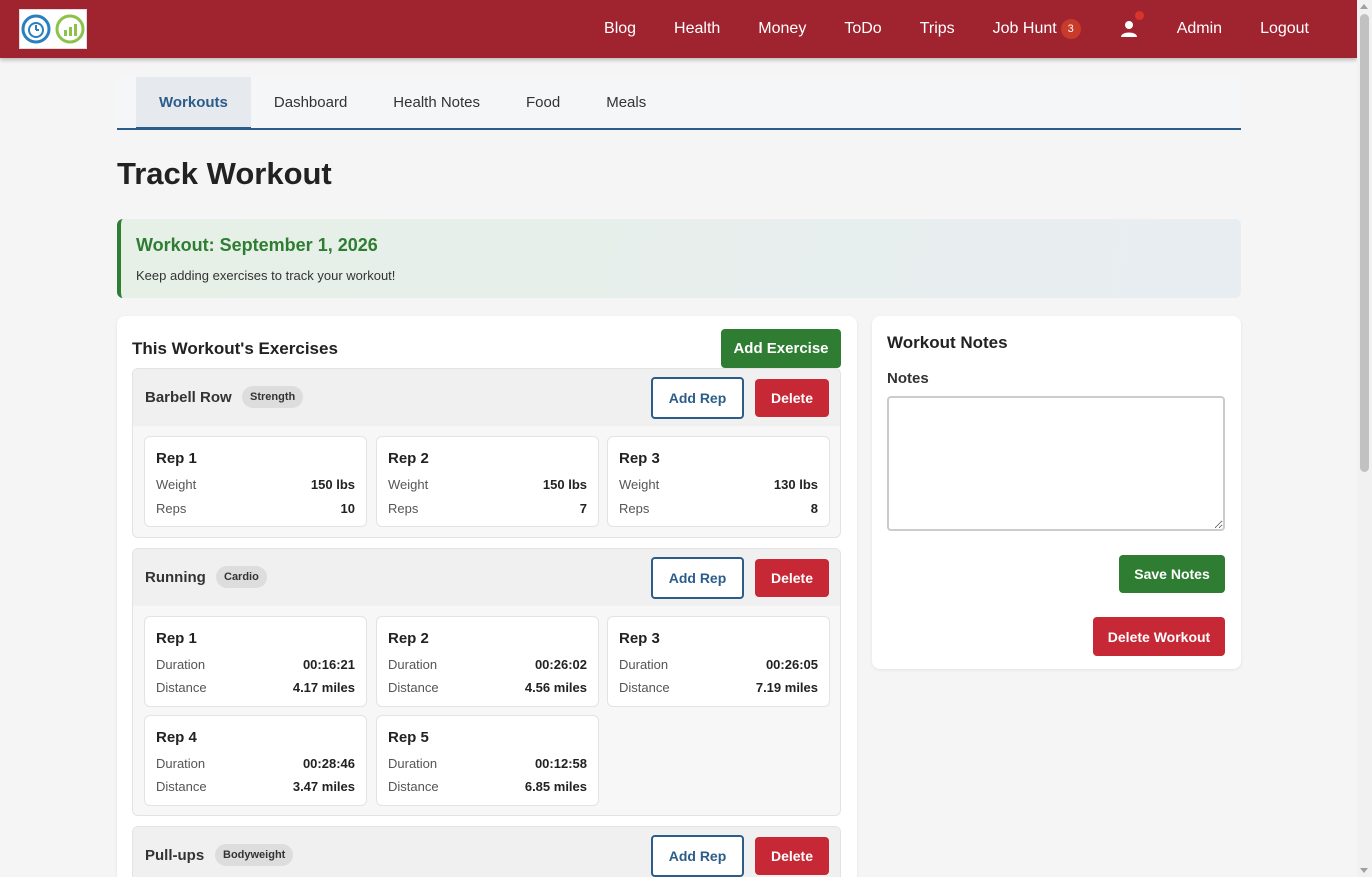 The image size is (1372, 877). I want to click on nav-link-blog: Blog, so click(620, 29).